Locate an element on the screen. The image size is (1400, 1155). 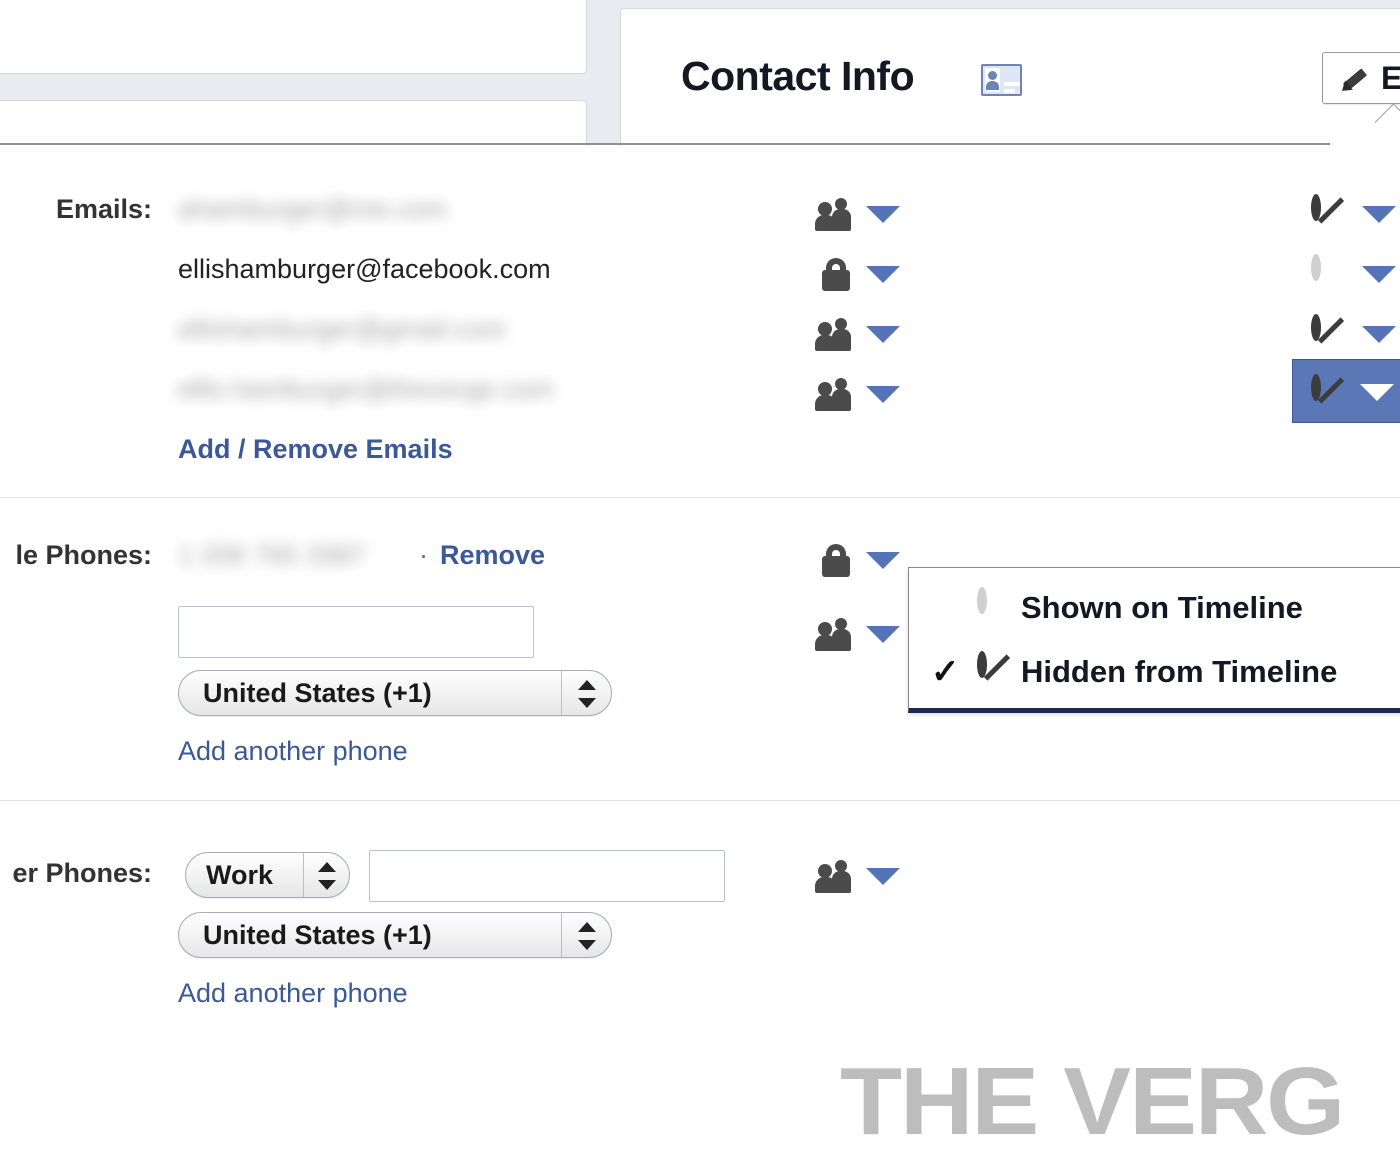
page-chrome: Contact Info Ed is located at coordinates (700, 73).